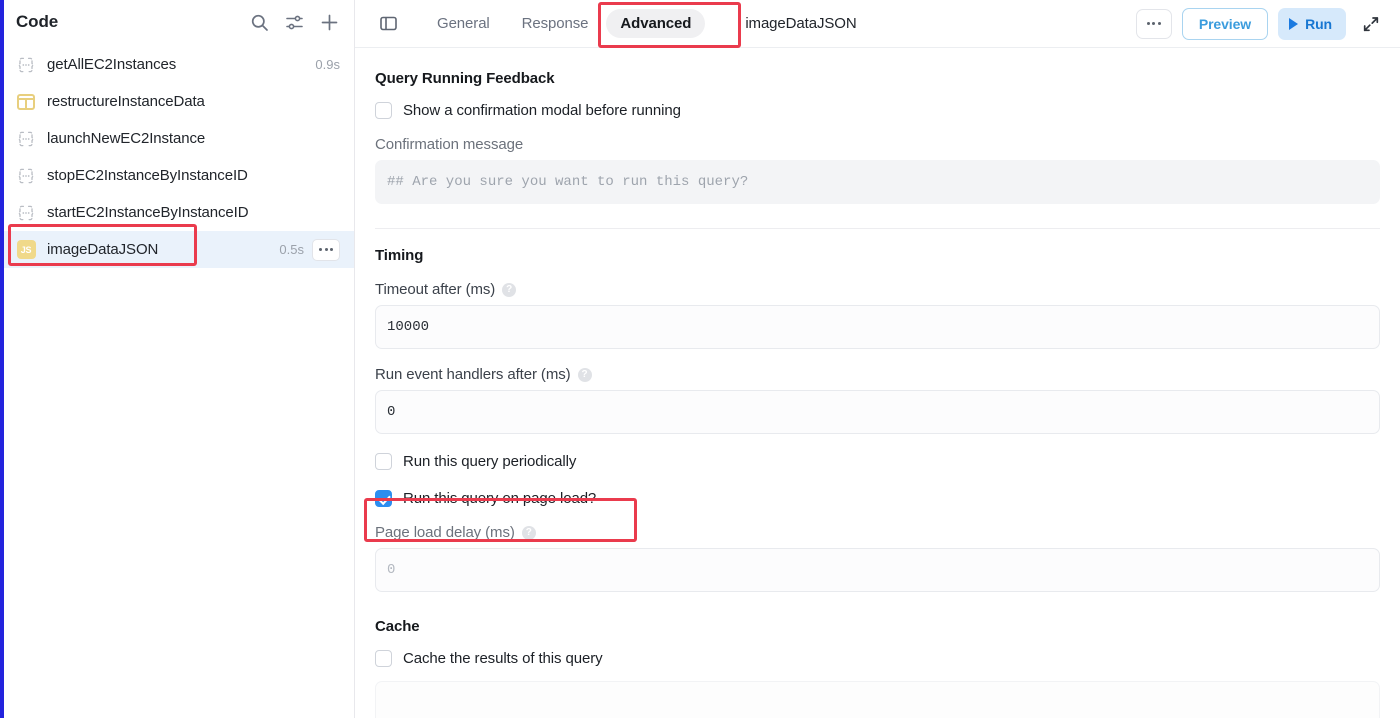  What do you see at coordinates (656, 23) in the screenshot?
I see `tab-advanced: Advanced` at bounding box center [656, 23].